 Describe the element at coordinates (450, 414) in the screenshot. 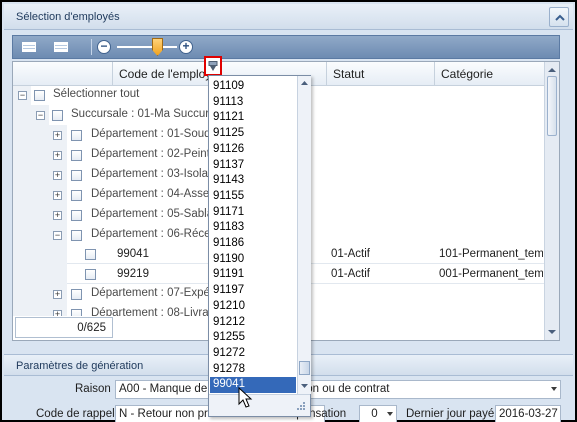

I see `last-paid-day-label: Dernier jour payé` at that location.